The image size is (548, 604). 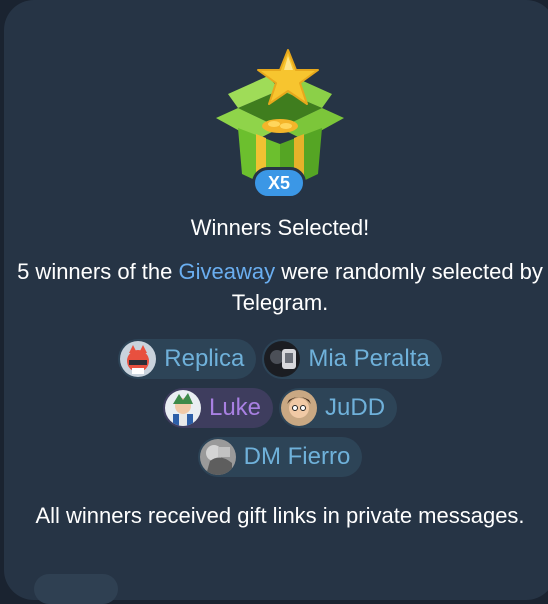 What do you see at coordinates (280, 227) in the screenshot?
I see `results-title: Winners Selected!` at bounding box center [280, 227].